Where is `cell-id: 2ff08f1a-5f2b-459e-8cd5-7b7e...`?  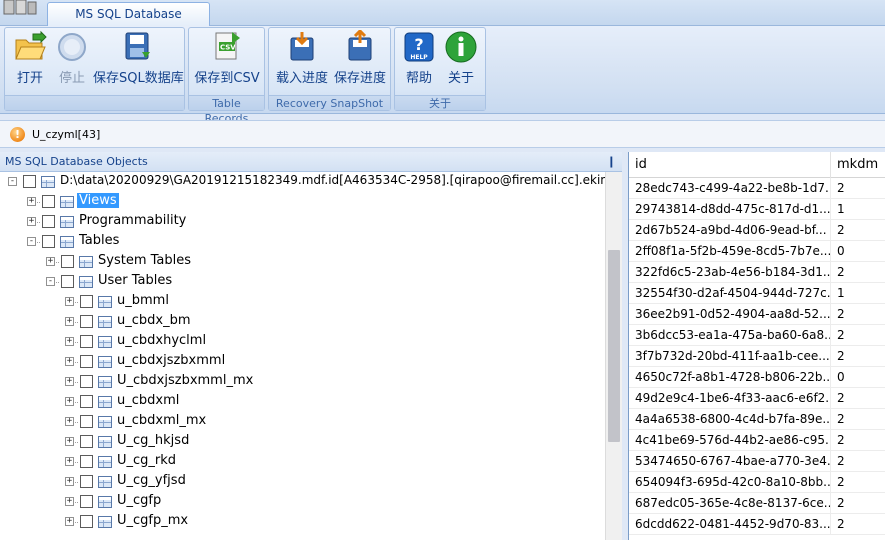 cell-id: 2ff08f1a-5f2b-459e-8cd5-7b7e... is located at coordinates (730, 251).